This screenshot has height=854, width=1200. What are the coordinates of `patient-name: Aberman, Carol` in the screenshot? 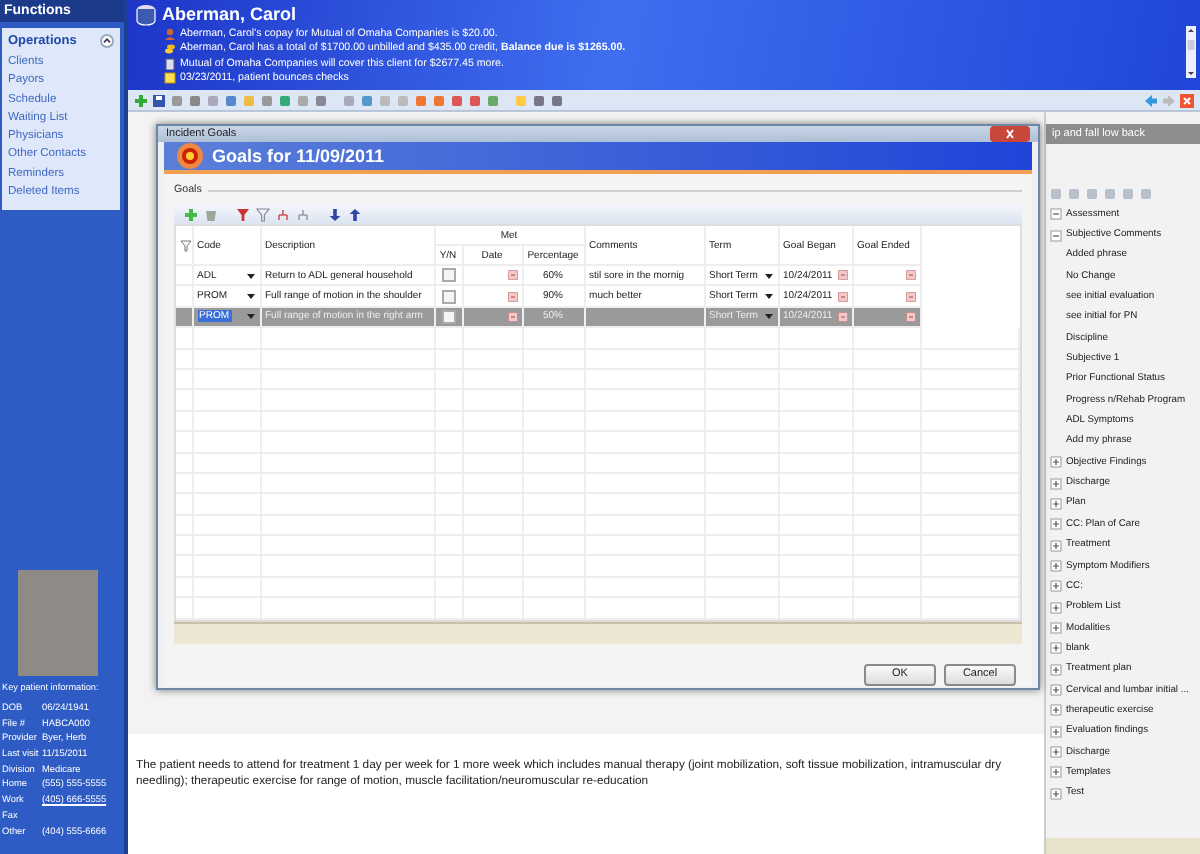 It's located at (229, 14).